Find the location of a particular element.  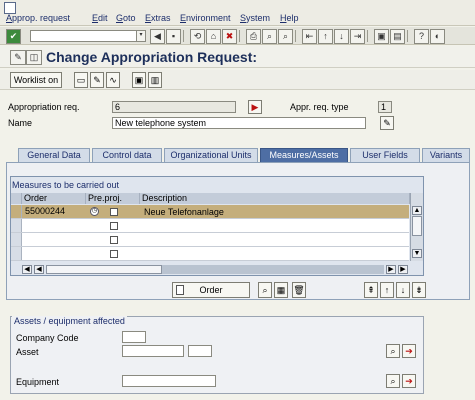

equipment-navigate-icon: ➔ is located at coordinates (409, 381).